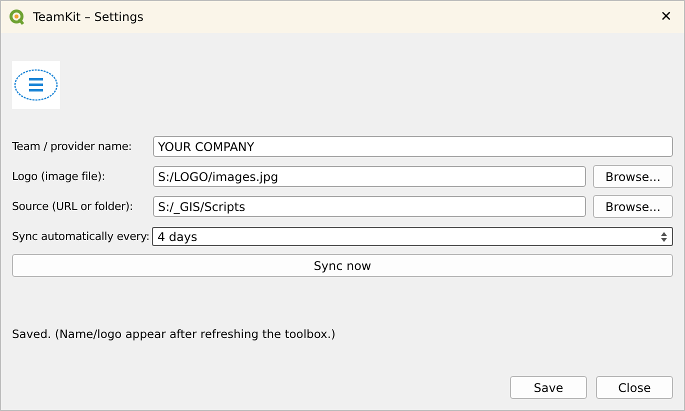  I want to click on input-field: YOUR COMPANY, so click(413, 146).